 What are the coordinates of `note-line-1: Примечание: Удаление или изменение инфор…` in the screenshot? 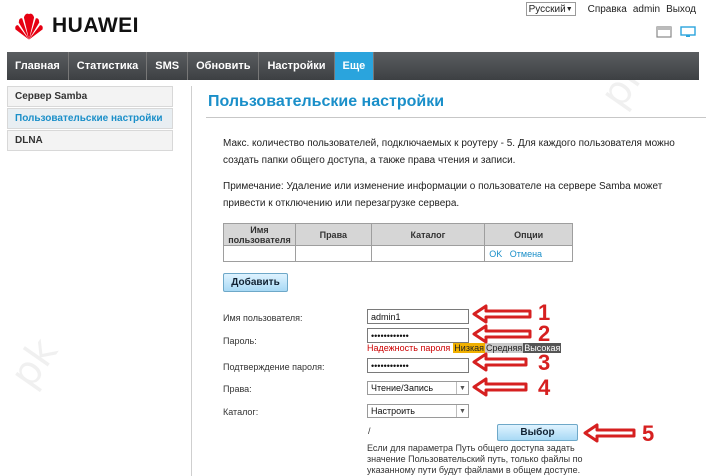 It's located at (443, 186).